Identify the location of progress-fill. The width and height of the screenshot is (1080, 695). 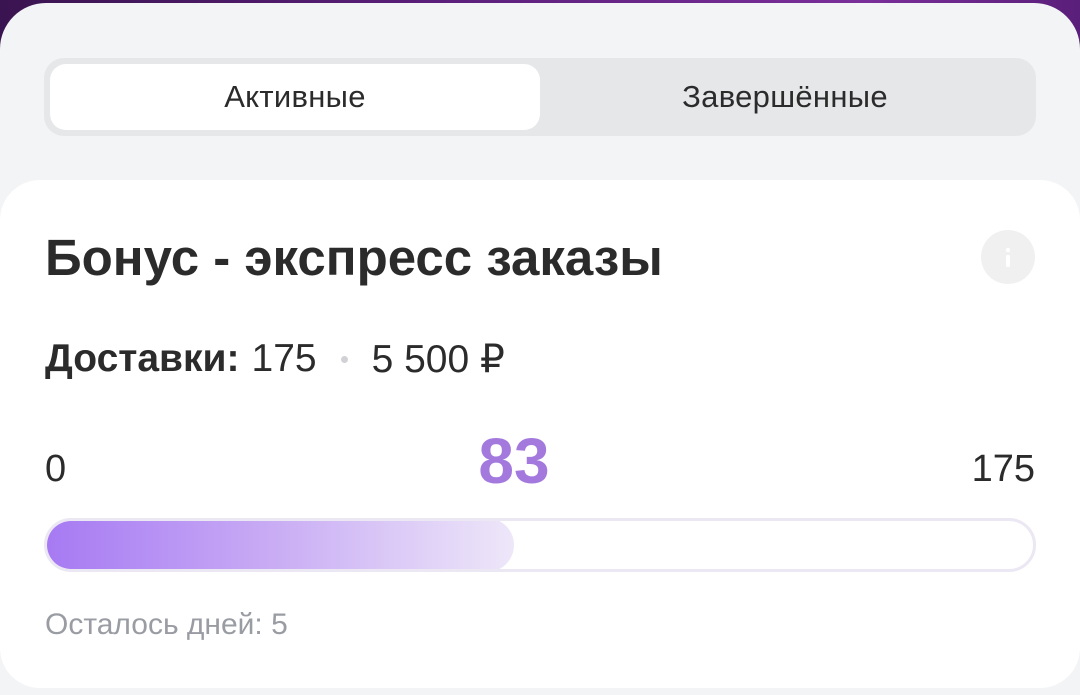
(280, 545).